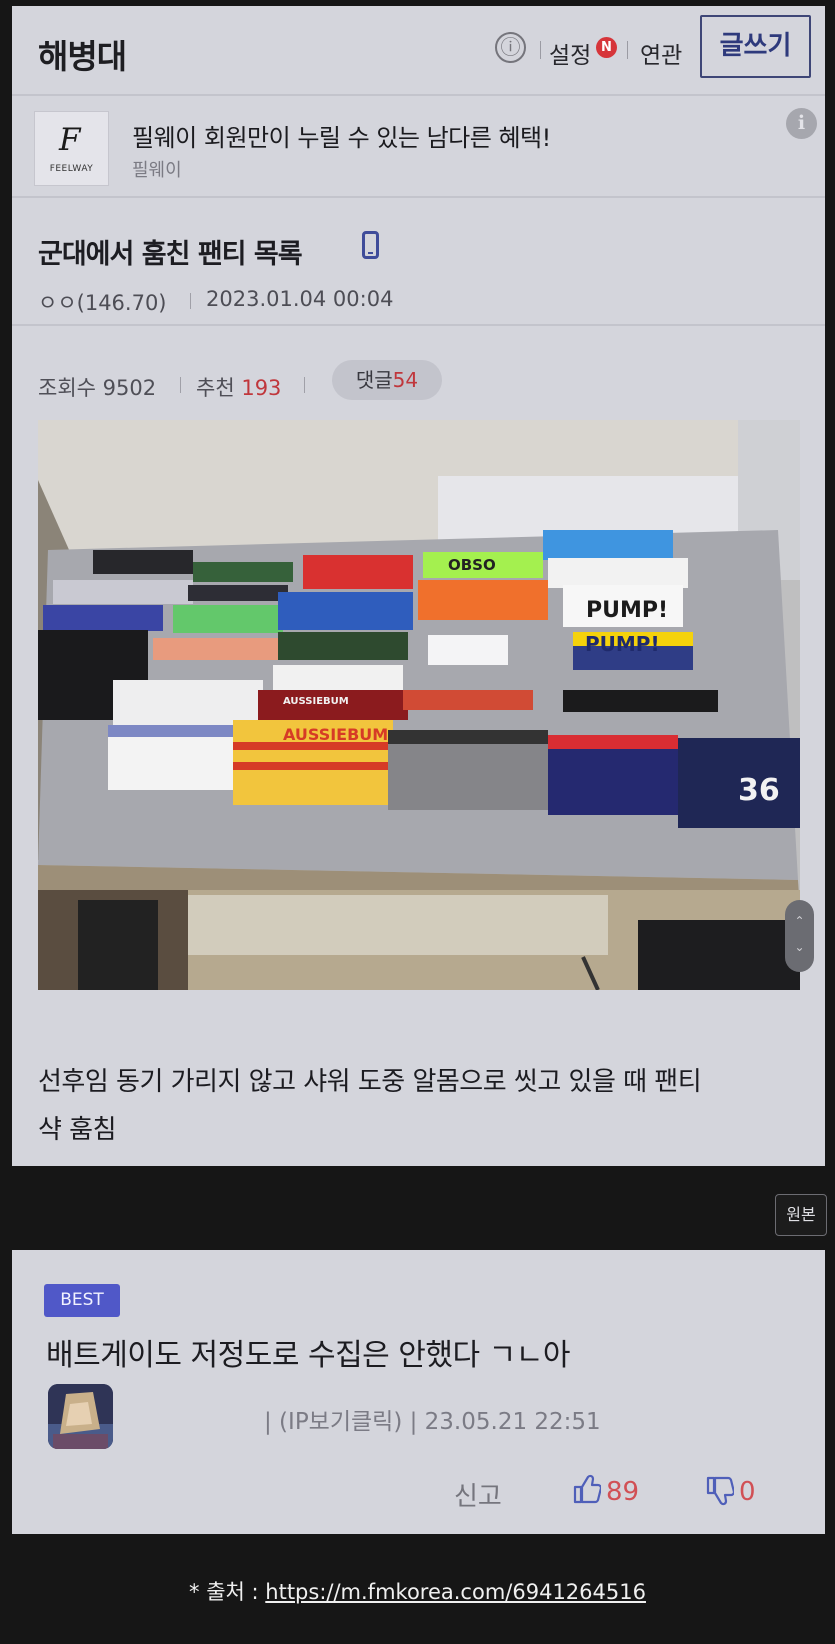  Describe the element at coordinates (82, 54) in the screenshot. I see `gallery-name: 해병대` at that location.